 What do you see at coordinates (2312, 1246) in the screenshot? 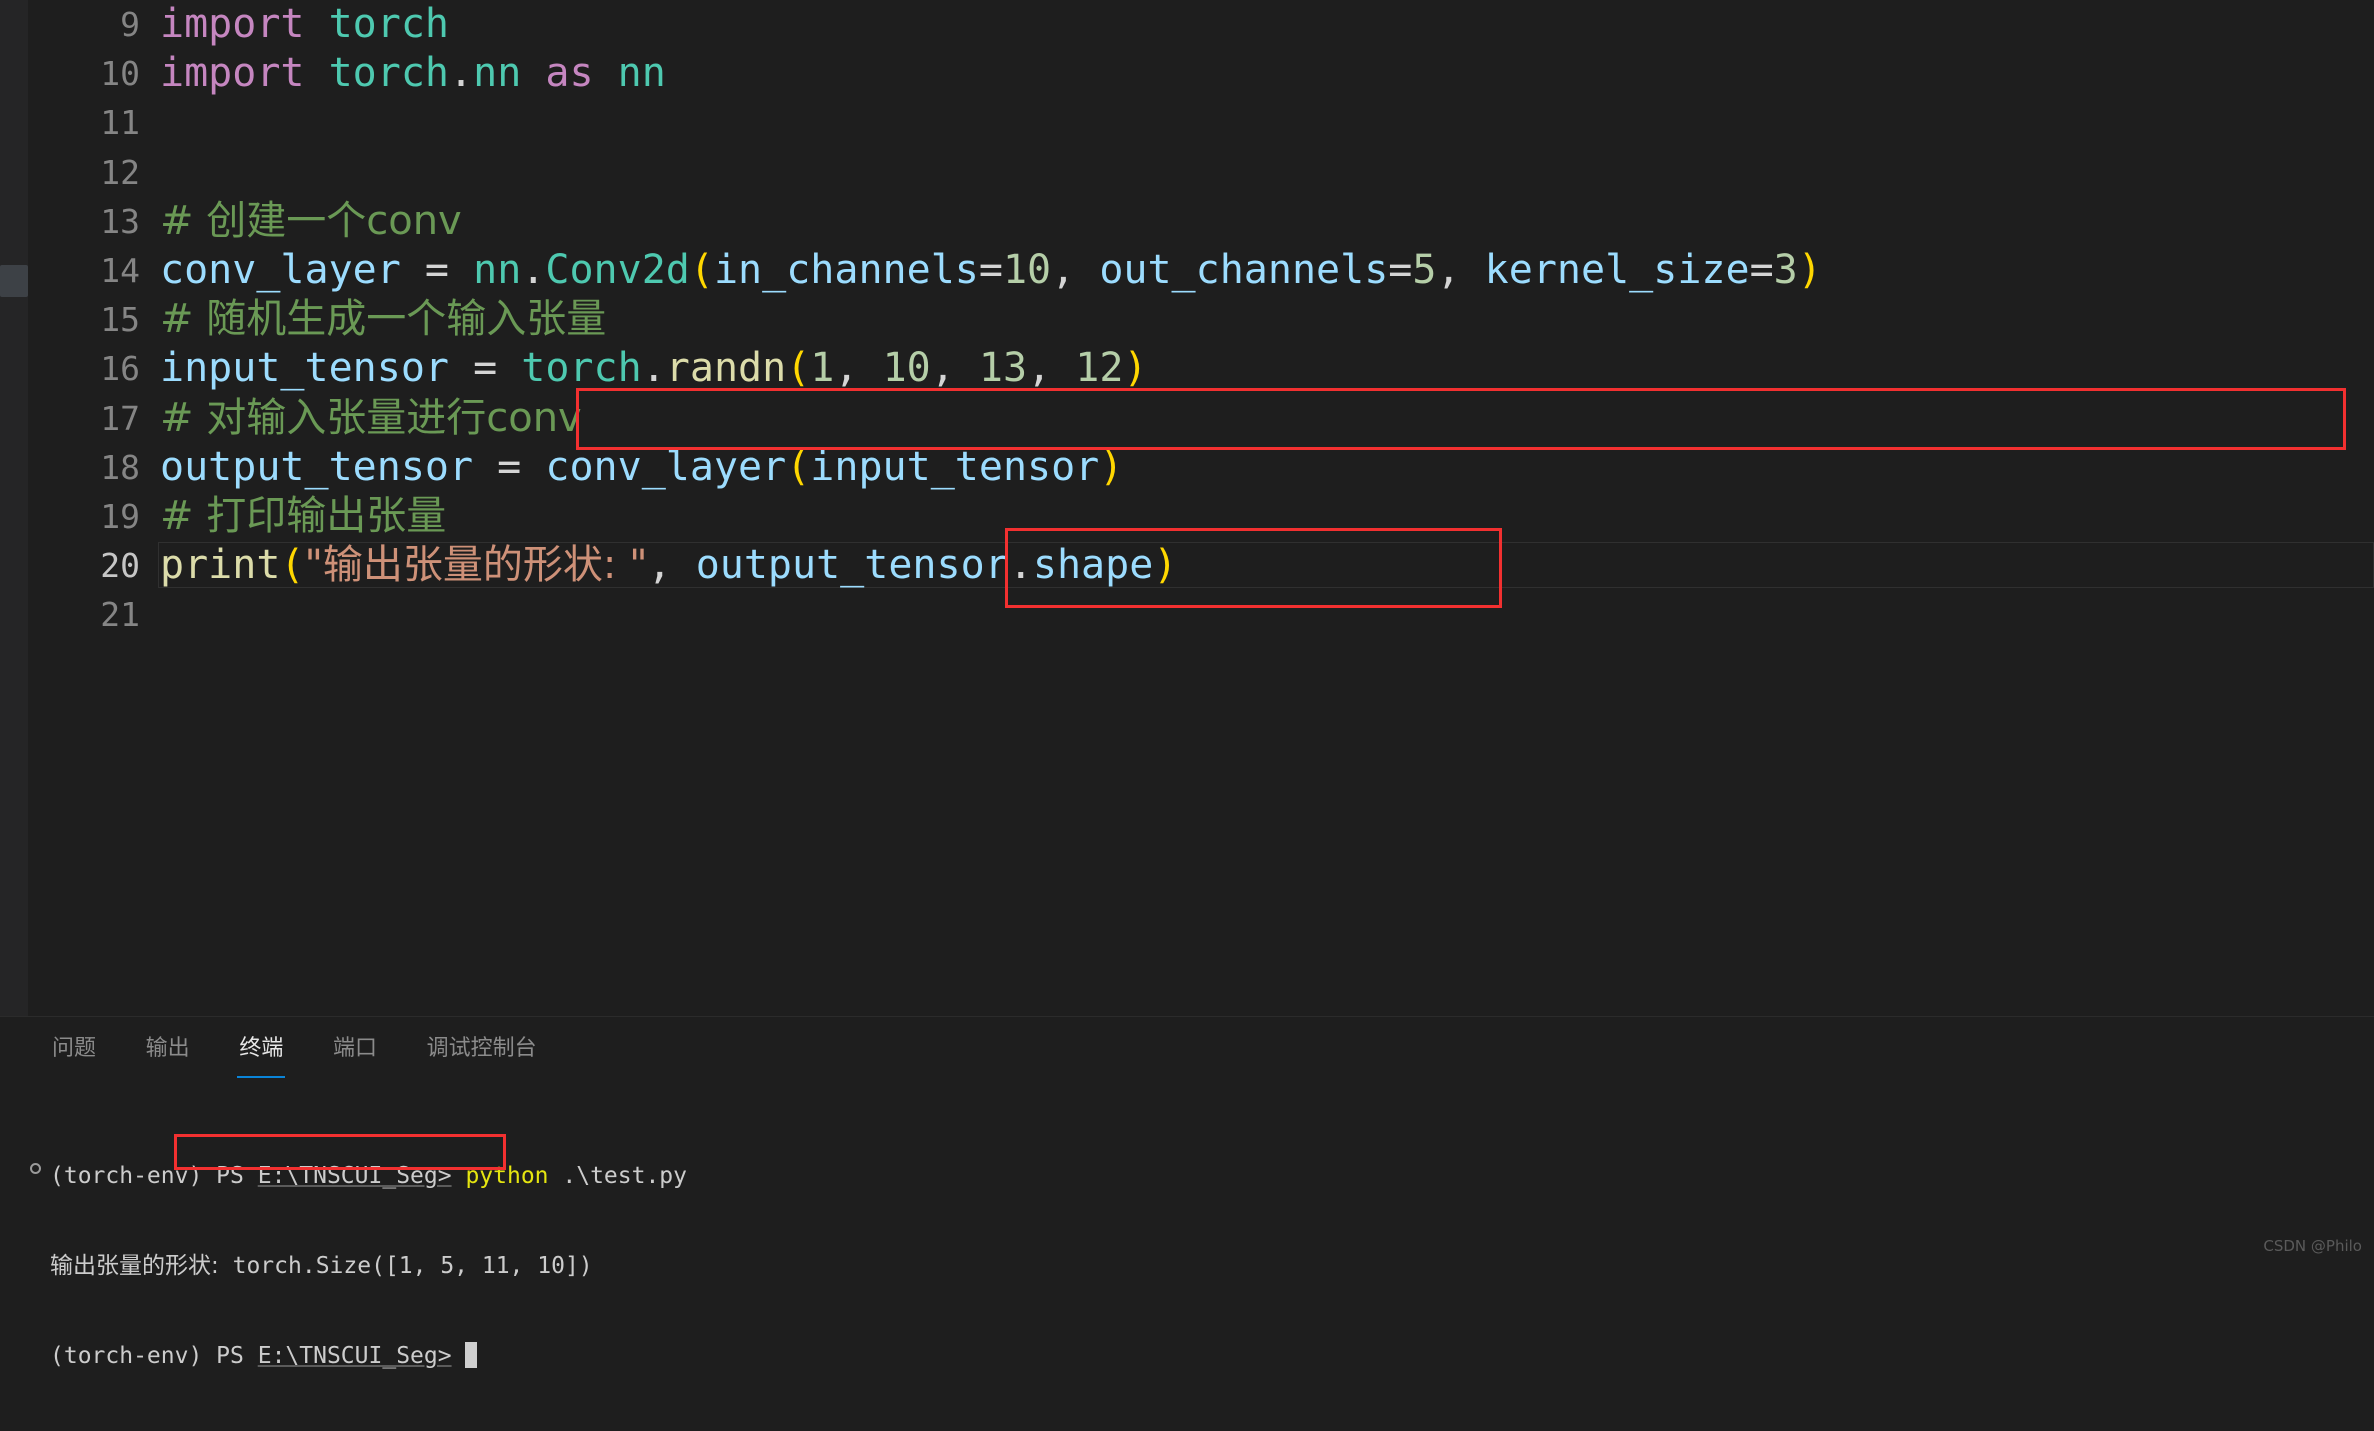
I see `watermark: CSDN @Philo` at bounding box center [2312, 1246].